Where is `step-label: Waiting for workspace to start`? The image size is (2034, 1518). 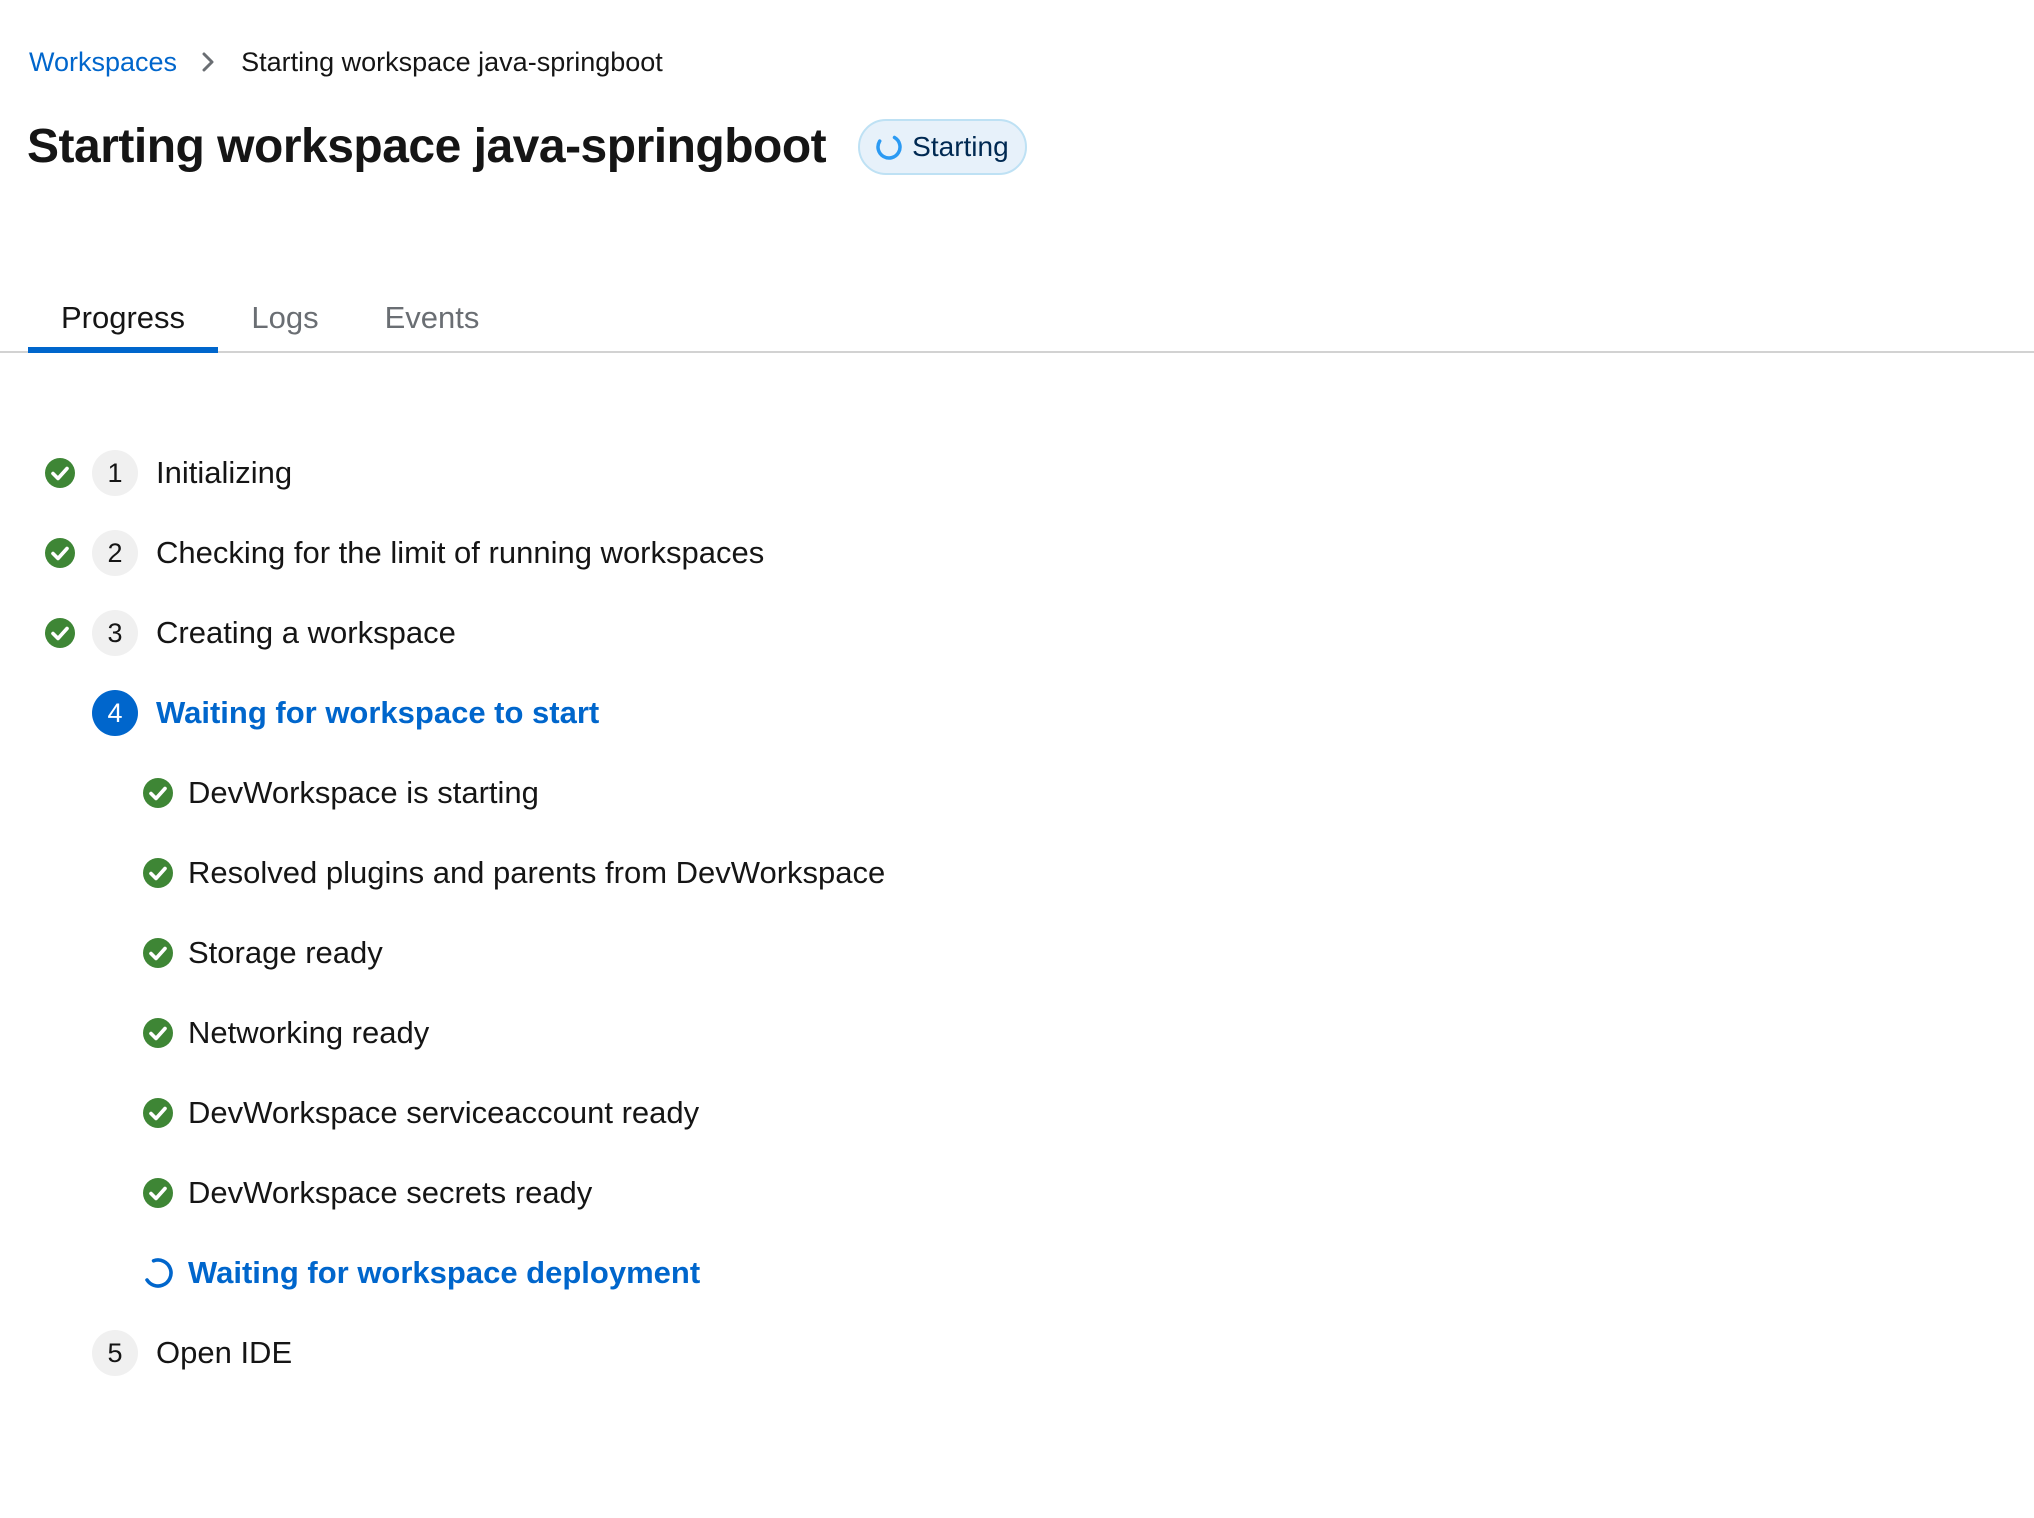 step-label: Waiting for workspace to start is located at coordinates (378, 712).